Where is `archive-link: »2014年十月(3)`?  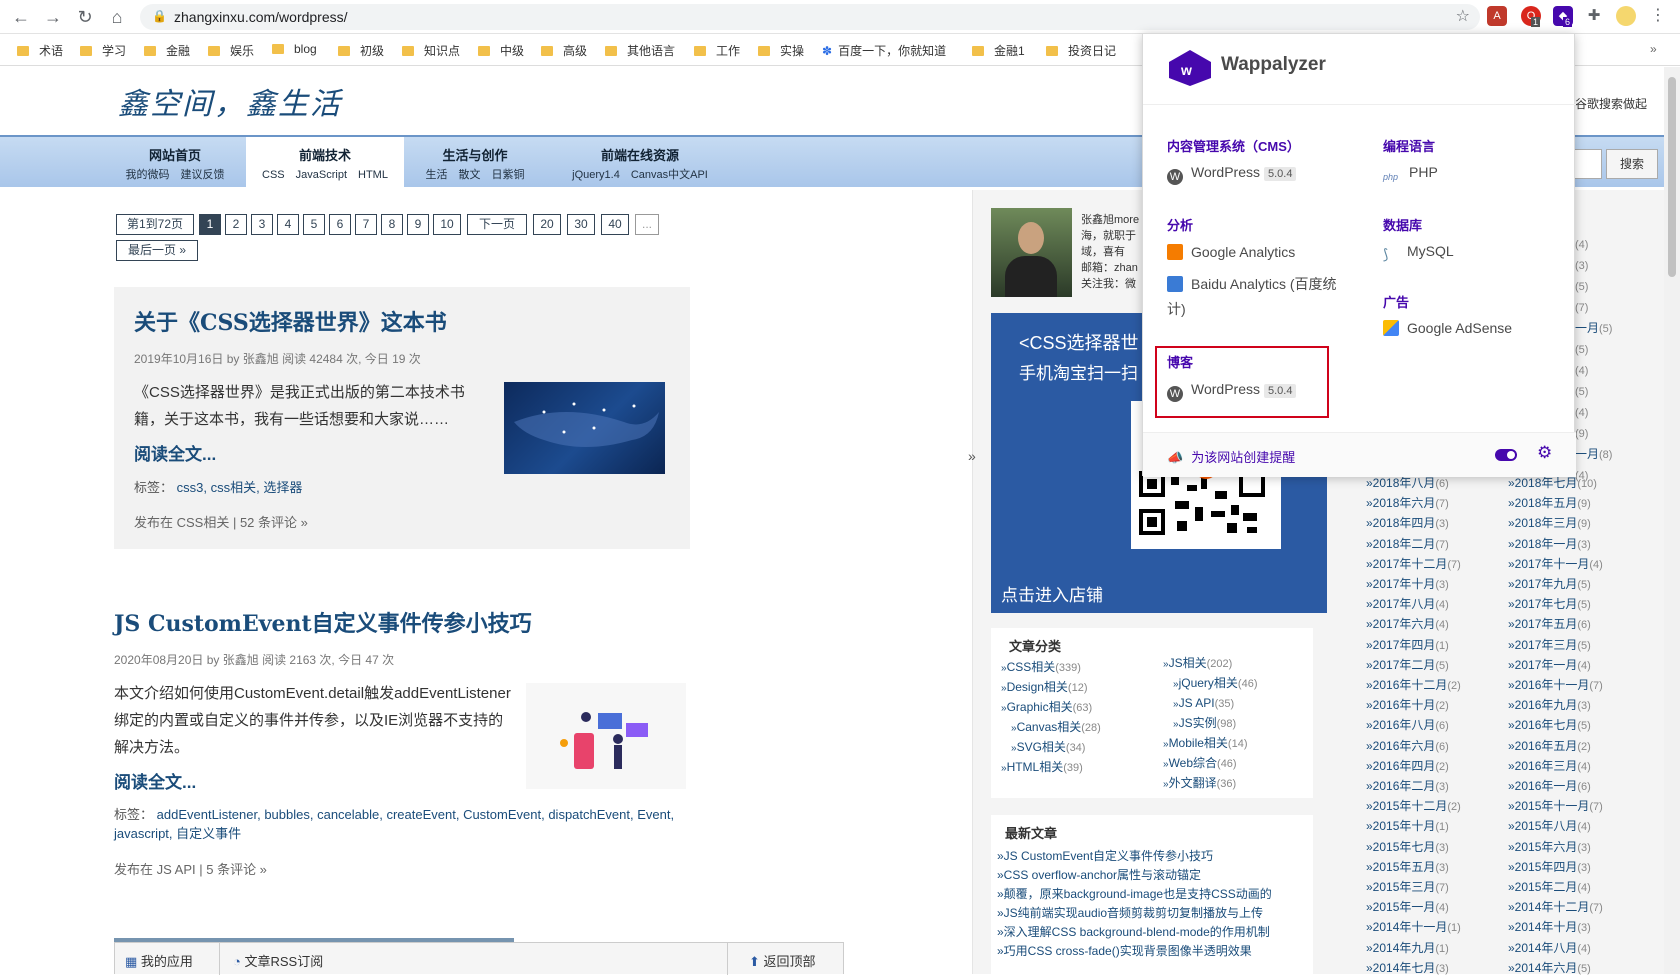 archive-link: »2014年十月(3) is located at coordinates (1555, 928).